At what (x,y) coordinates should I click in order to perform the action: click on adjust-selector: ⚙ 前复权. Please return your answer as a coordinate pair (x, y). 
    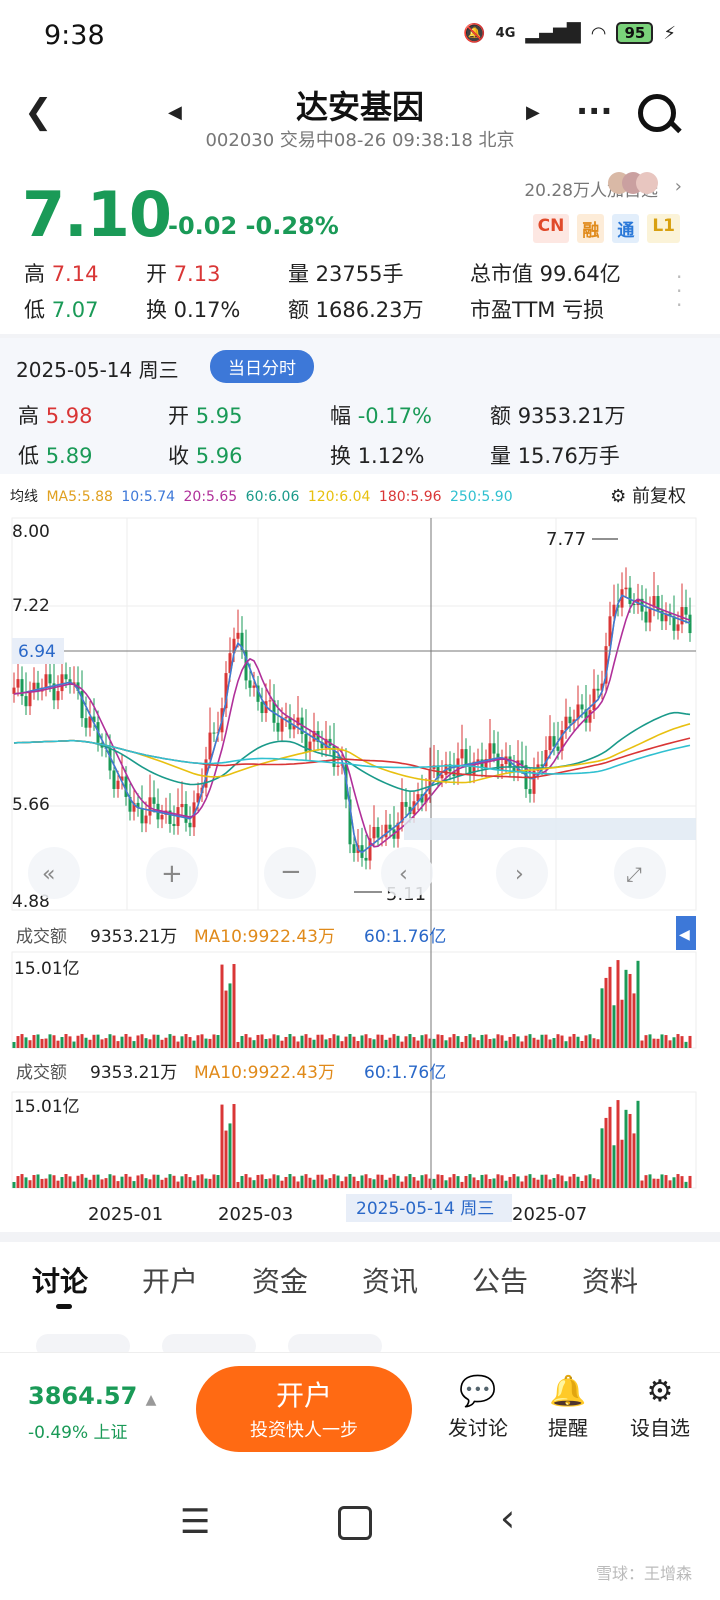
    Looking at the image, I should click on (648, 495).